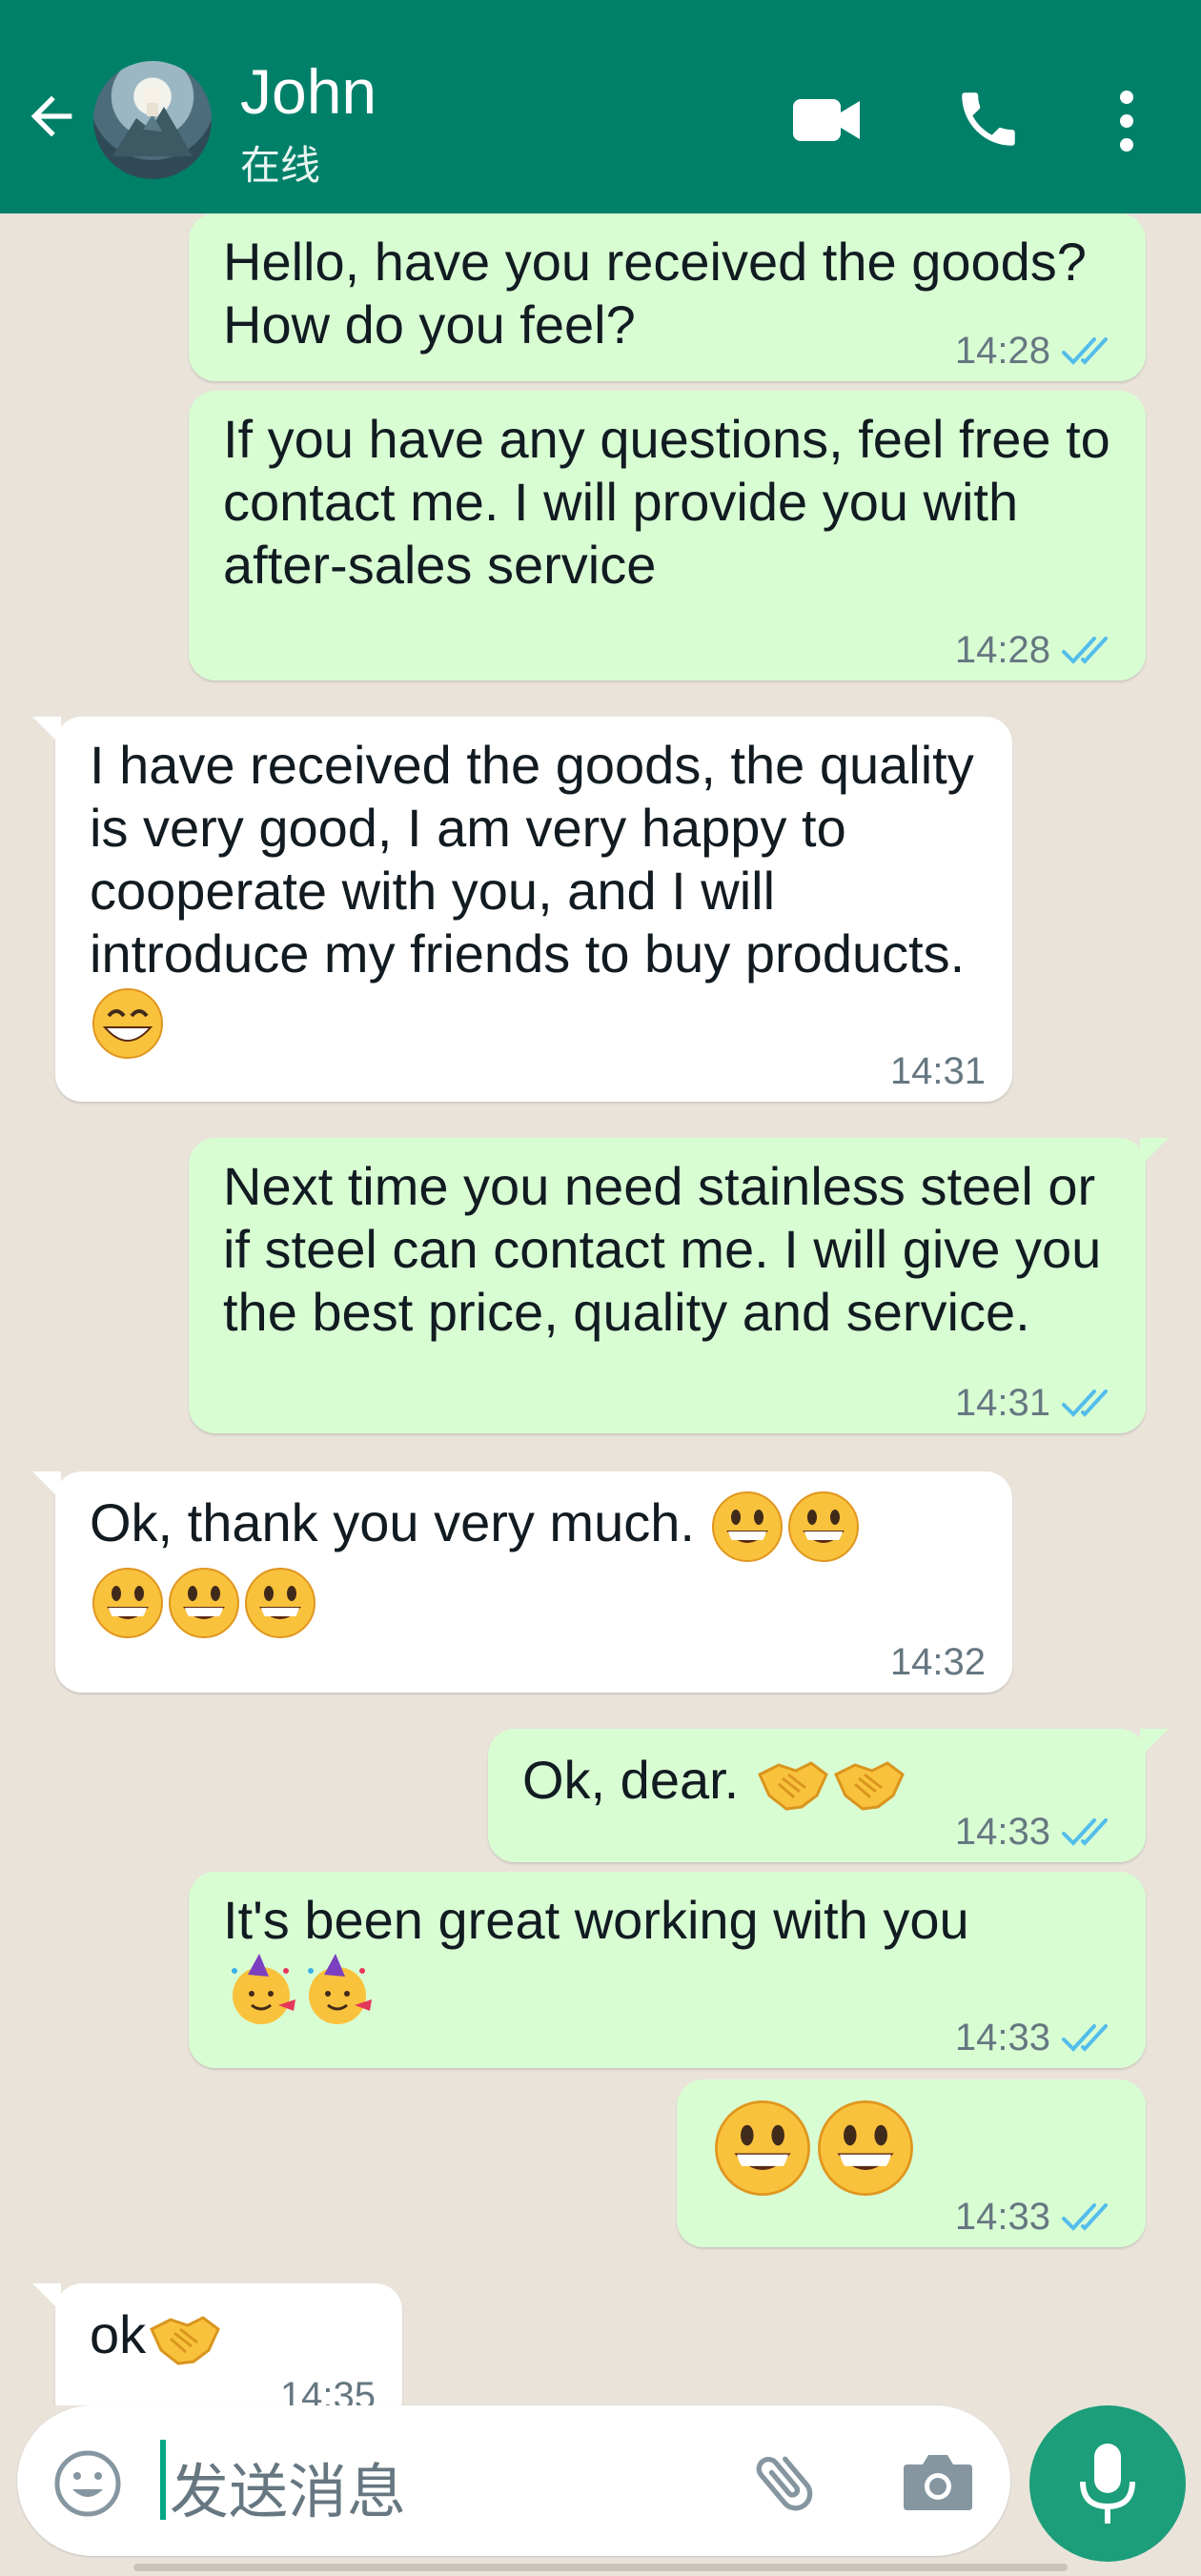 This screenshot has width=1201, height=2576. What do you see at coordinates (281, 166) in the screenshot?
I see `contact-status: 在线` at bounding box center [281, 166].